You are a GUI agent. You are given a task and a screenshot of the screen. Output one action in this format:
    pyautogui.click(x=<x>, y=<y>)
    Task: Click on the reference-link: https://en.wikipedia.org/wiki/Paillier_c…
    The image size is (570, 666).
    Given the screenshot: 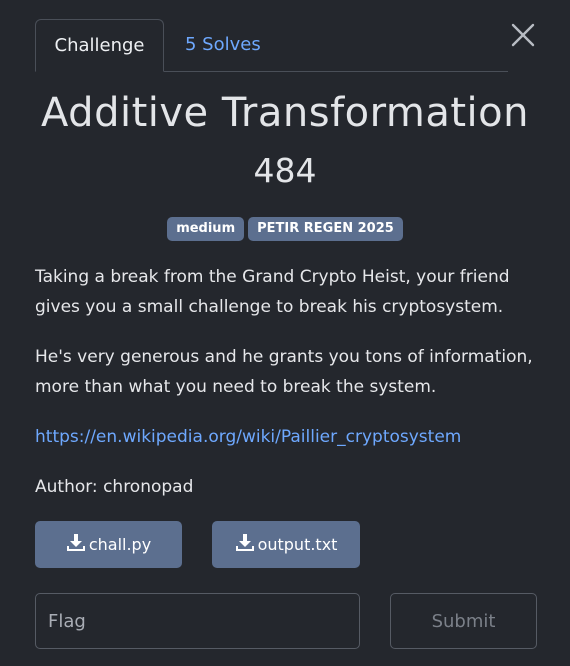 What is the action you would take?
    pyautogui.click(x=248, y=437)
    